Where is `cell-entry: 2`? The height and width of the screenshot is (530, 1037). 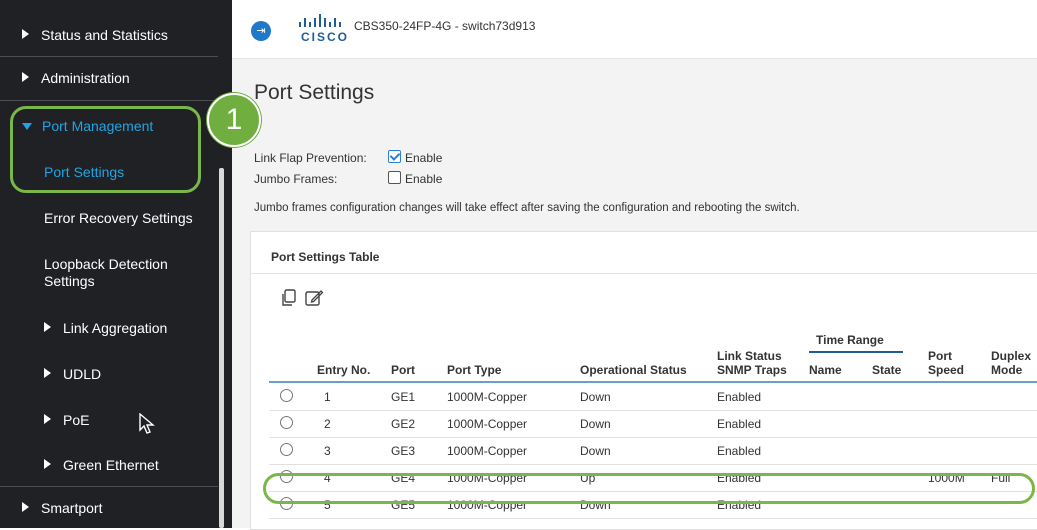 cell-entry: 2 is located at coordinates (327, 424).